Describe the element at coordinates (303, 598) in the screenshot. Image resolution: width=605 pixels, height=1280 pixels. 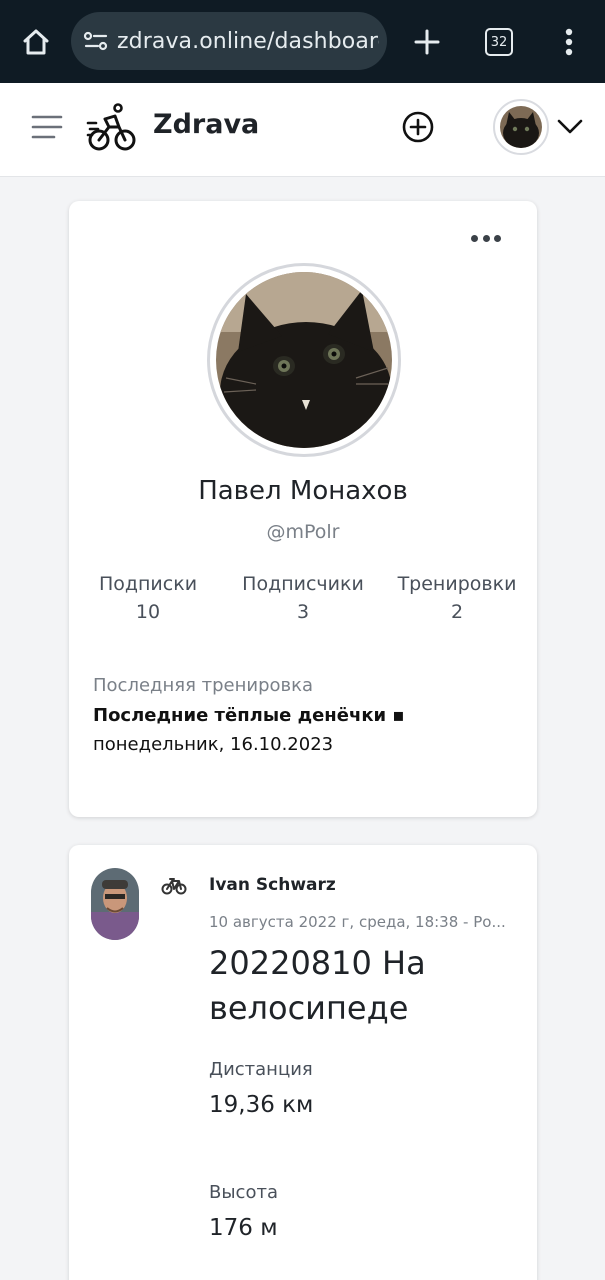
I see `stat-followers: Подписчики 3` at that location.